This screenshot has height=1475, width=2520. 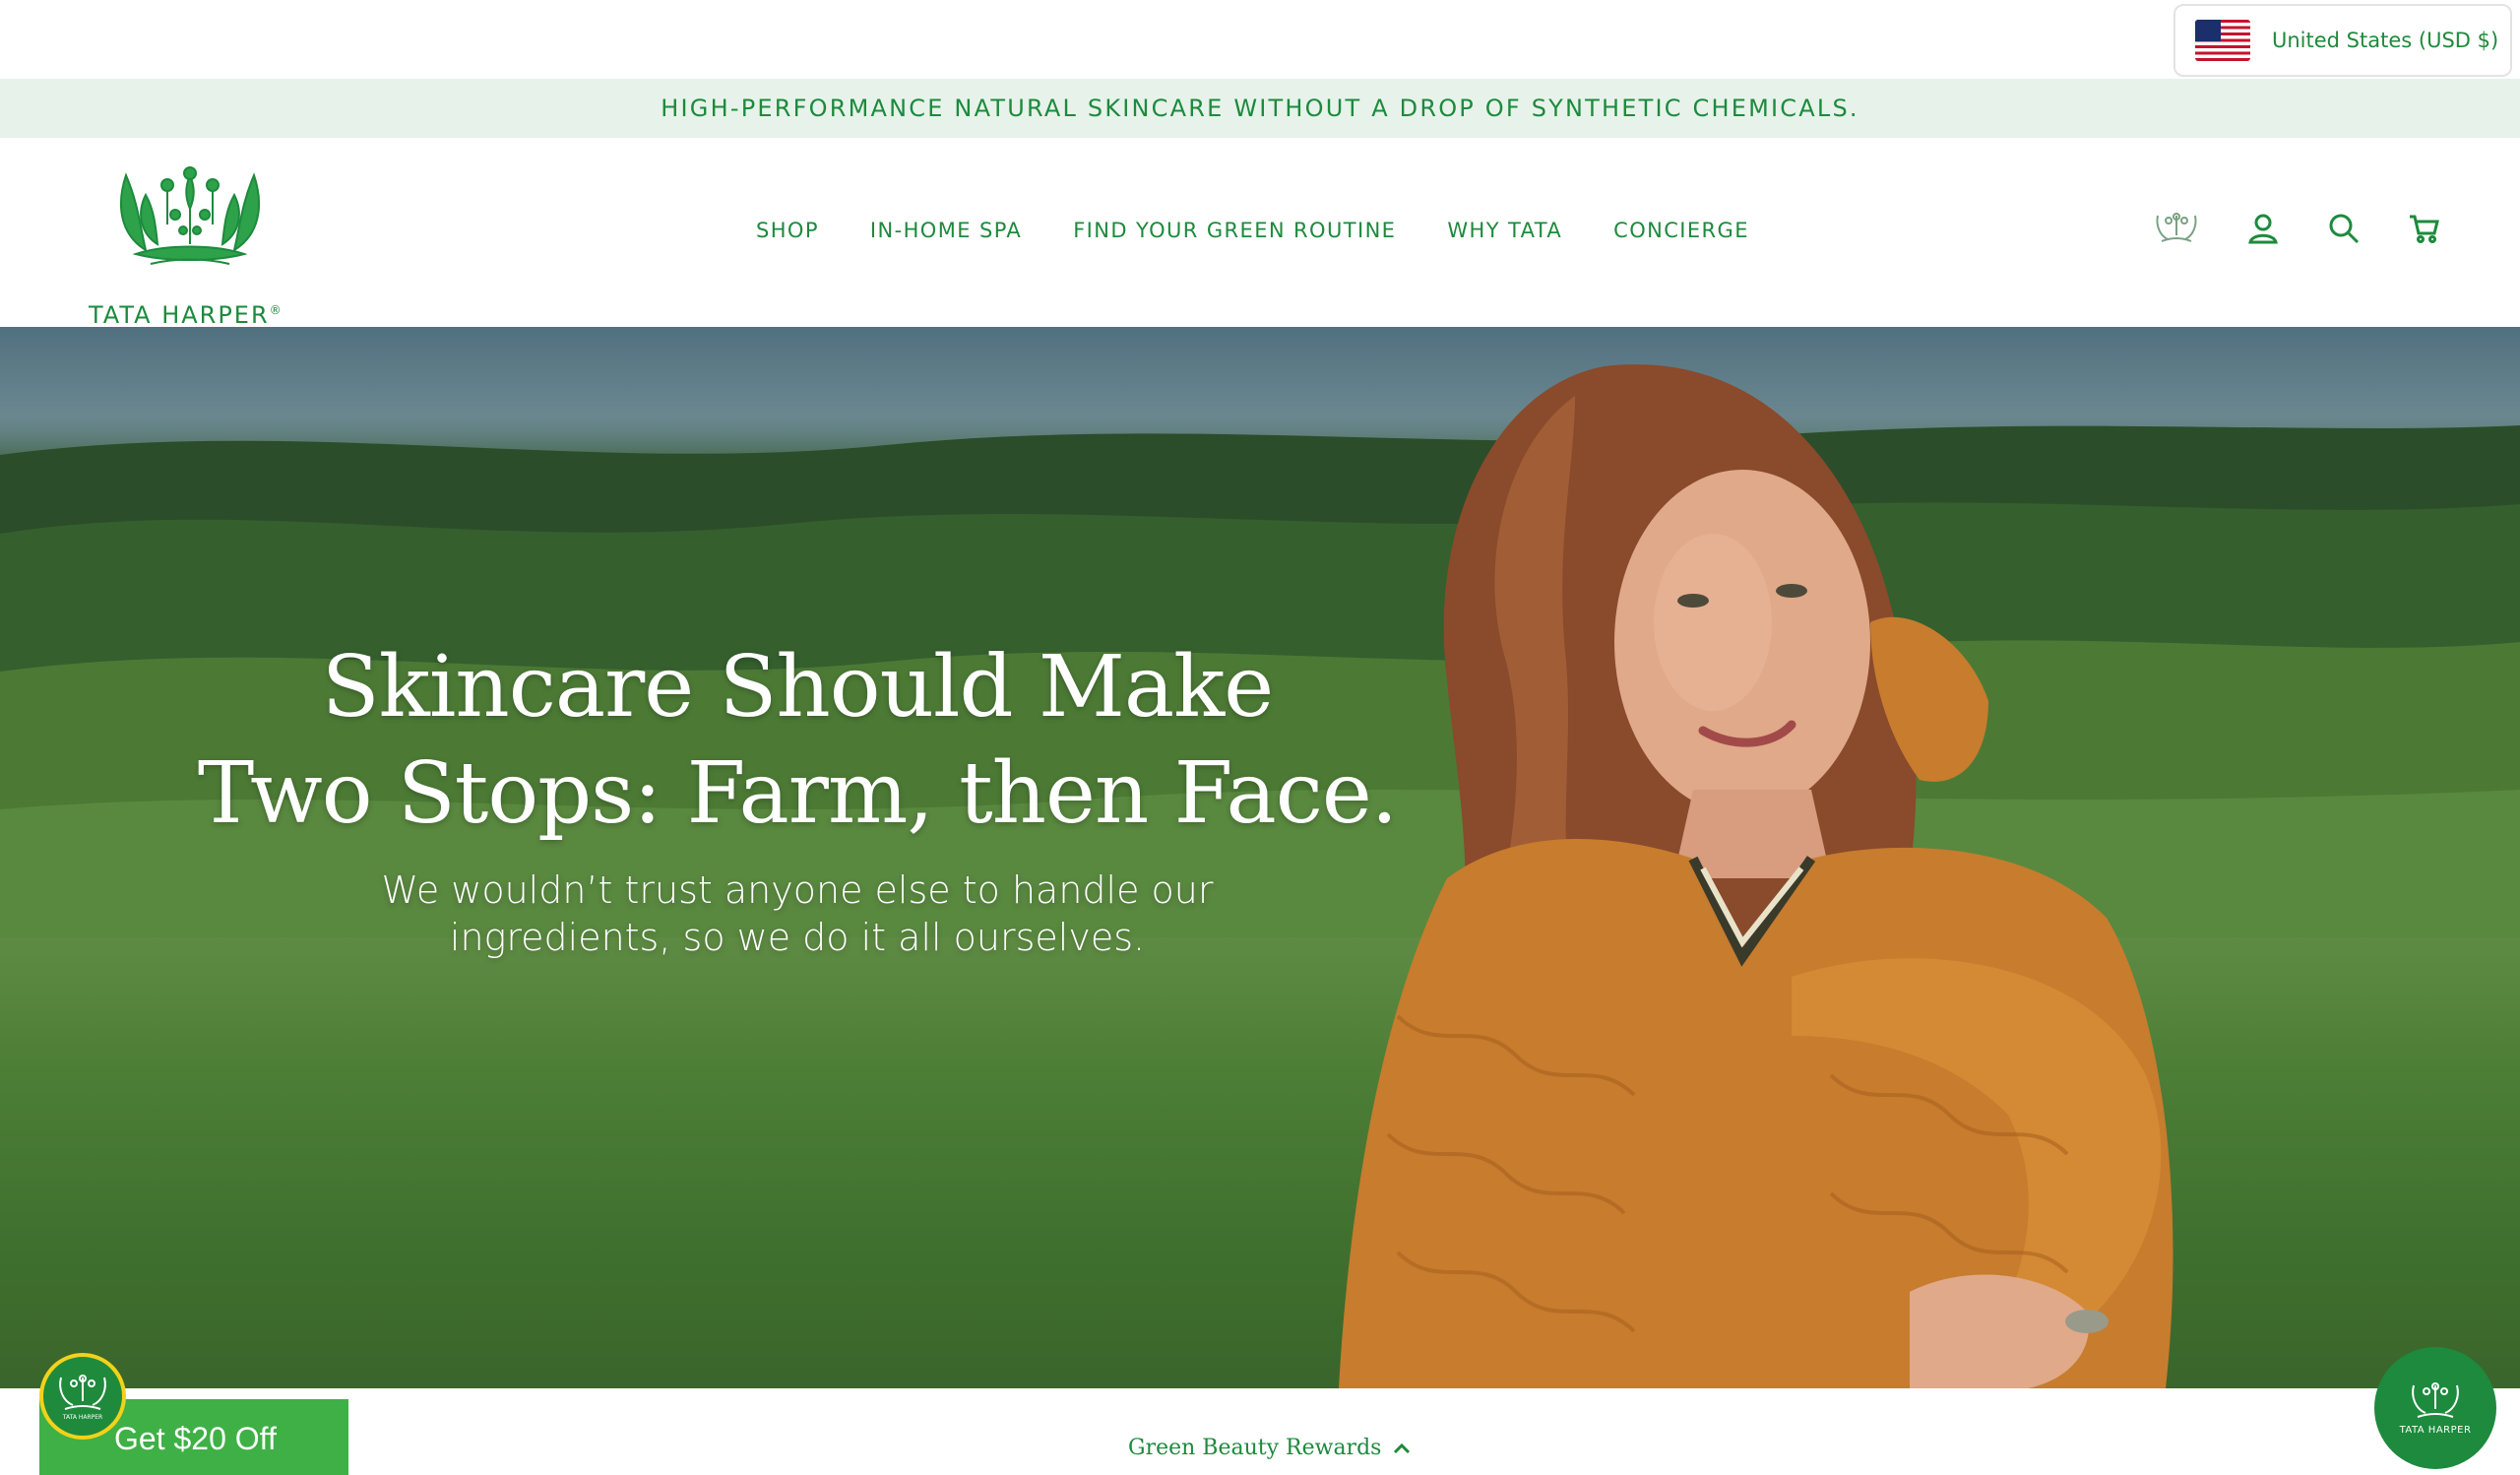 What do you see at coordinates (797, 793) in the screenshot?
I see `hero-title-line-2: Two Stops: Farm, then Face.` at bounding box center [797, 793].